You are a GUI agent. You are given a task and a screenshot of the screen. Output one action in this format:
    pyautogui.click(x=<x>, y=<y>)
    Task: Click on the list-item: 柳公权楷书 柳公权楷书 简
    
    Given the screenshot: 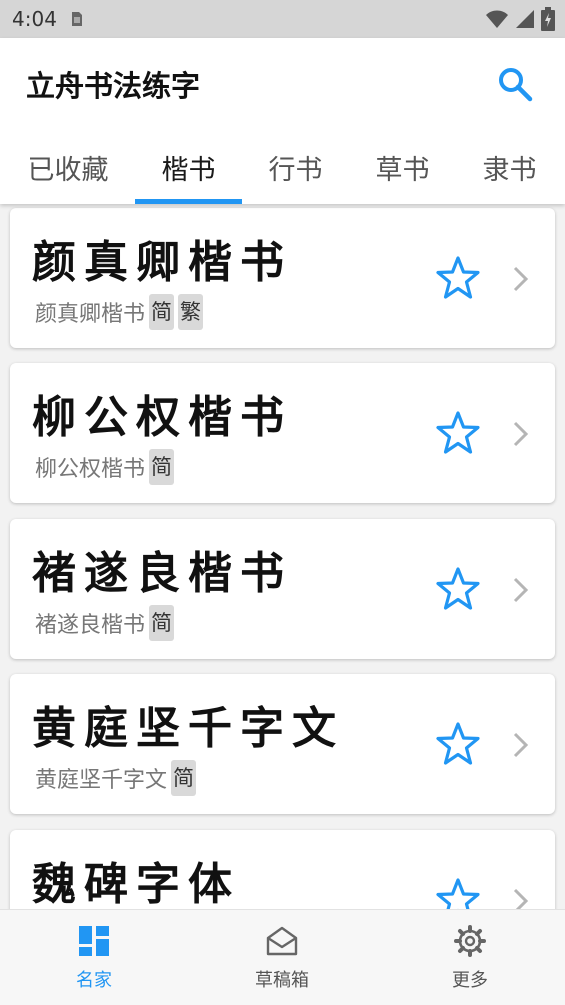 What is the action you would take?
    pyautogui.click(x=282, y=433)
    